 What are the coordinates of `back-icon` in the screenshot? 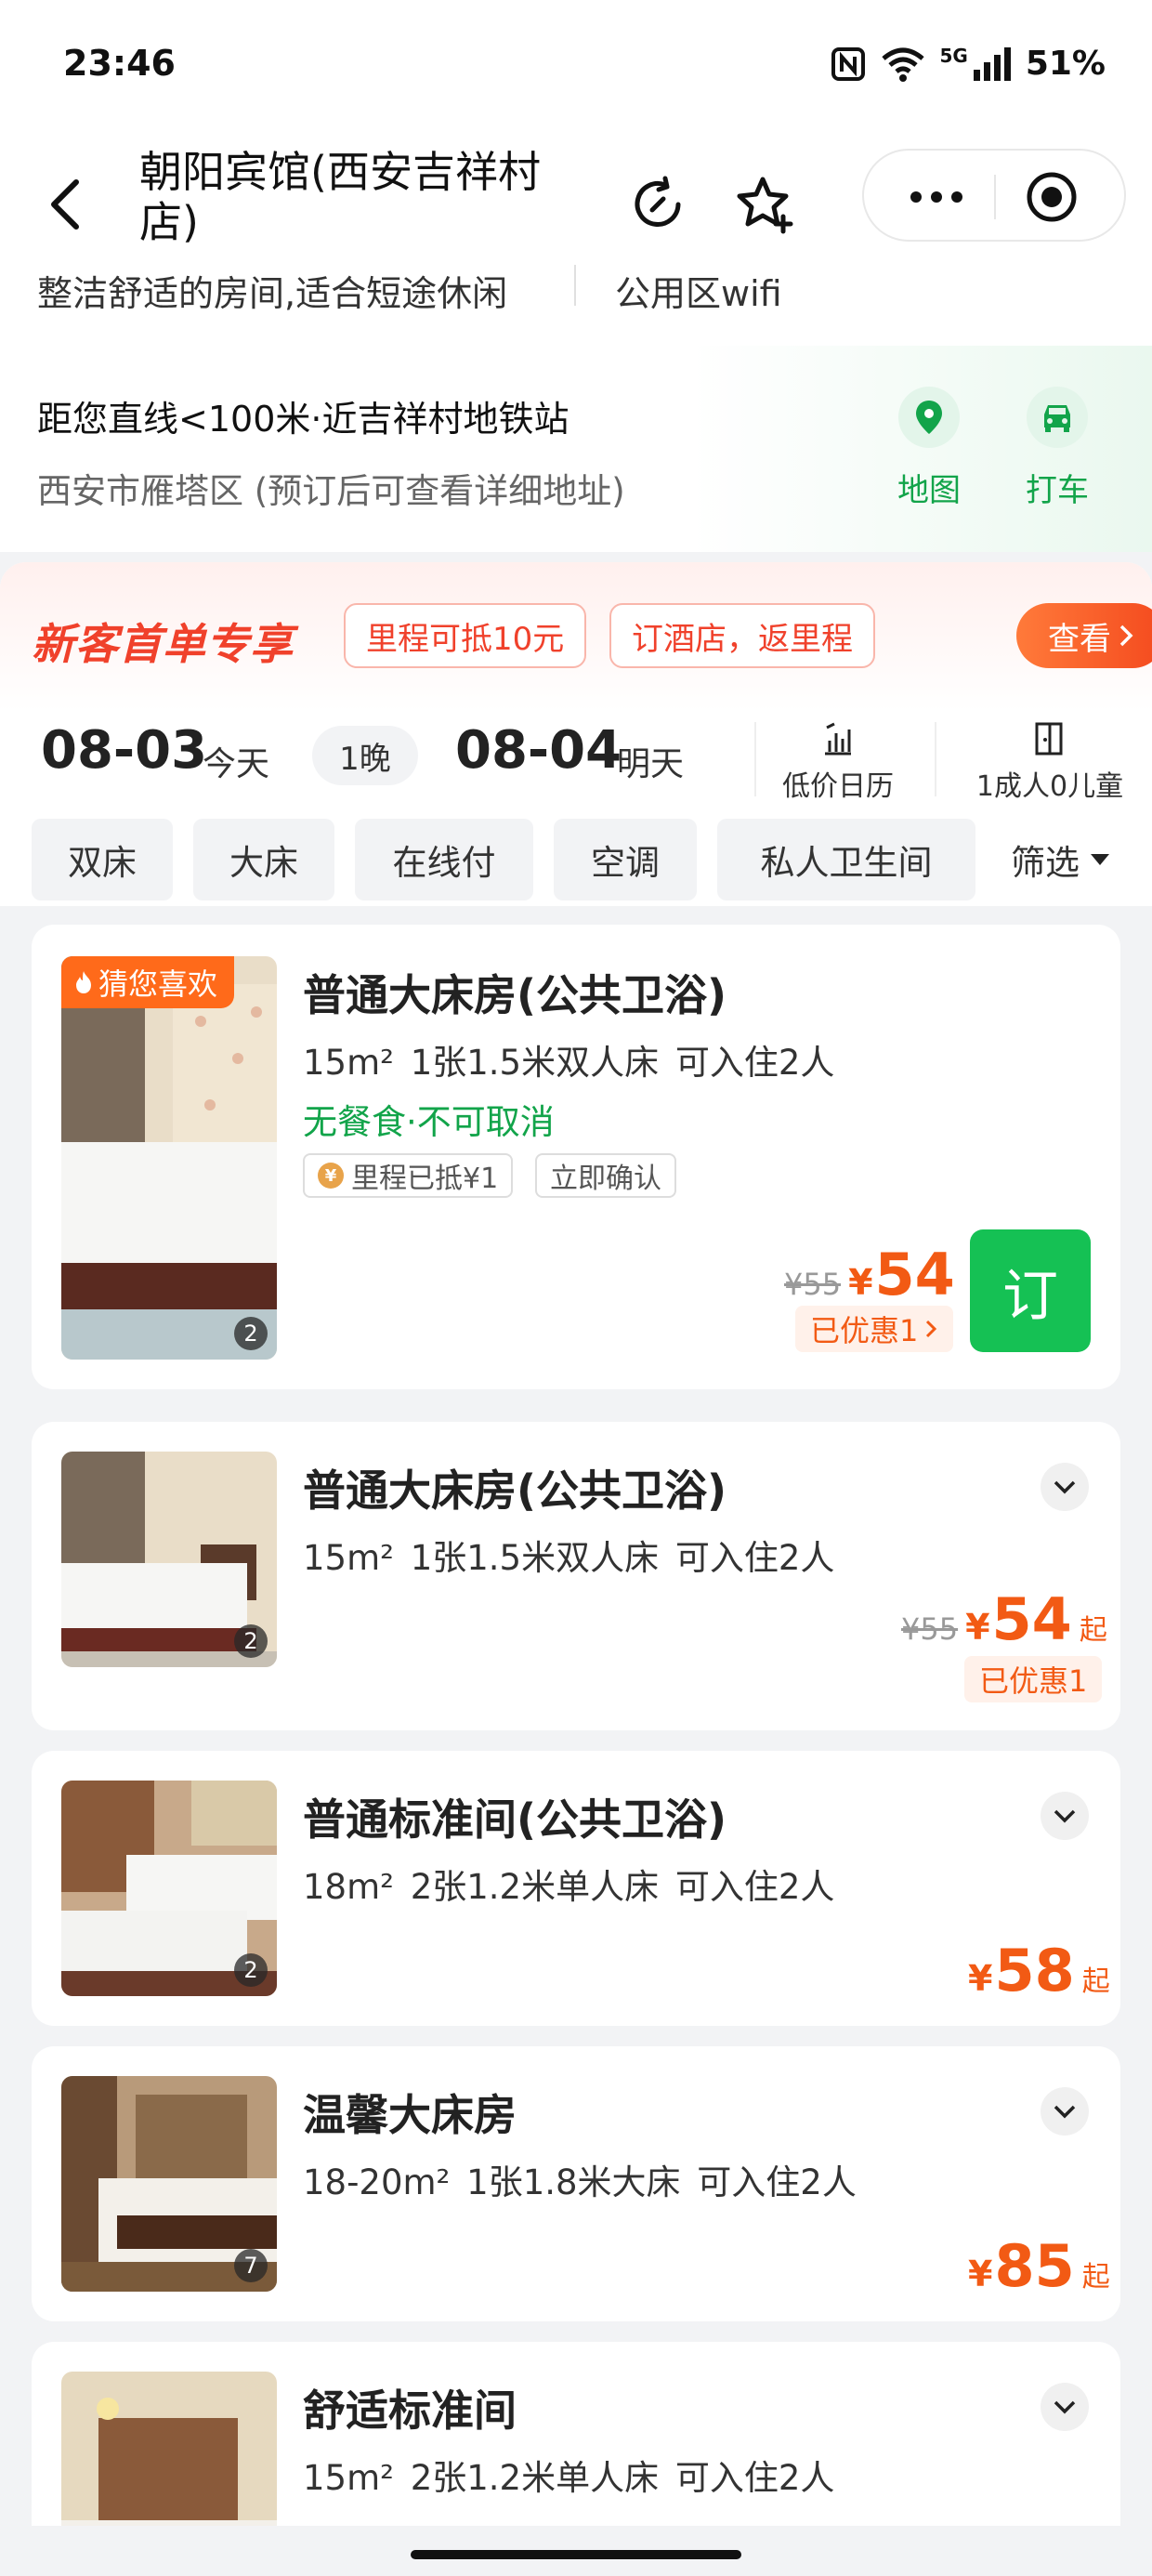 It's located at (65, 204).